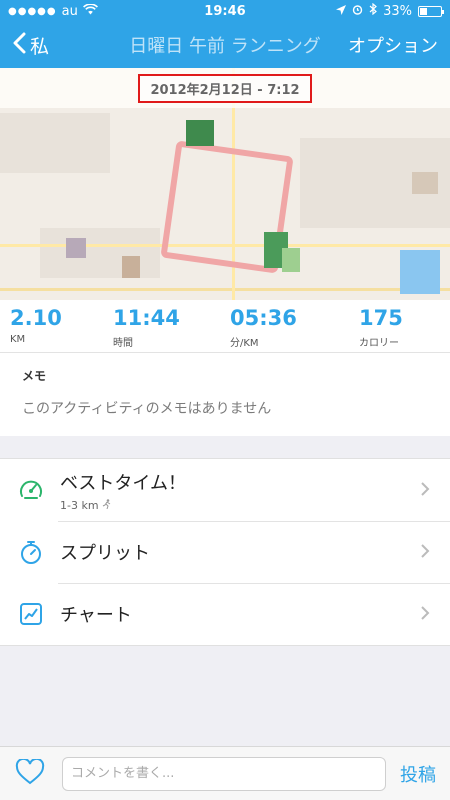  What do you see at coordinates (79, 505) in the screenshot?
I see `best-time-range: 1-3 km` at bounding box center [79, 505].